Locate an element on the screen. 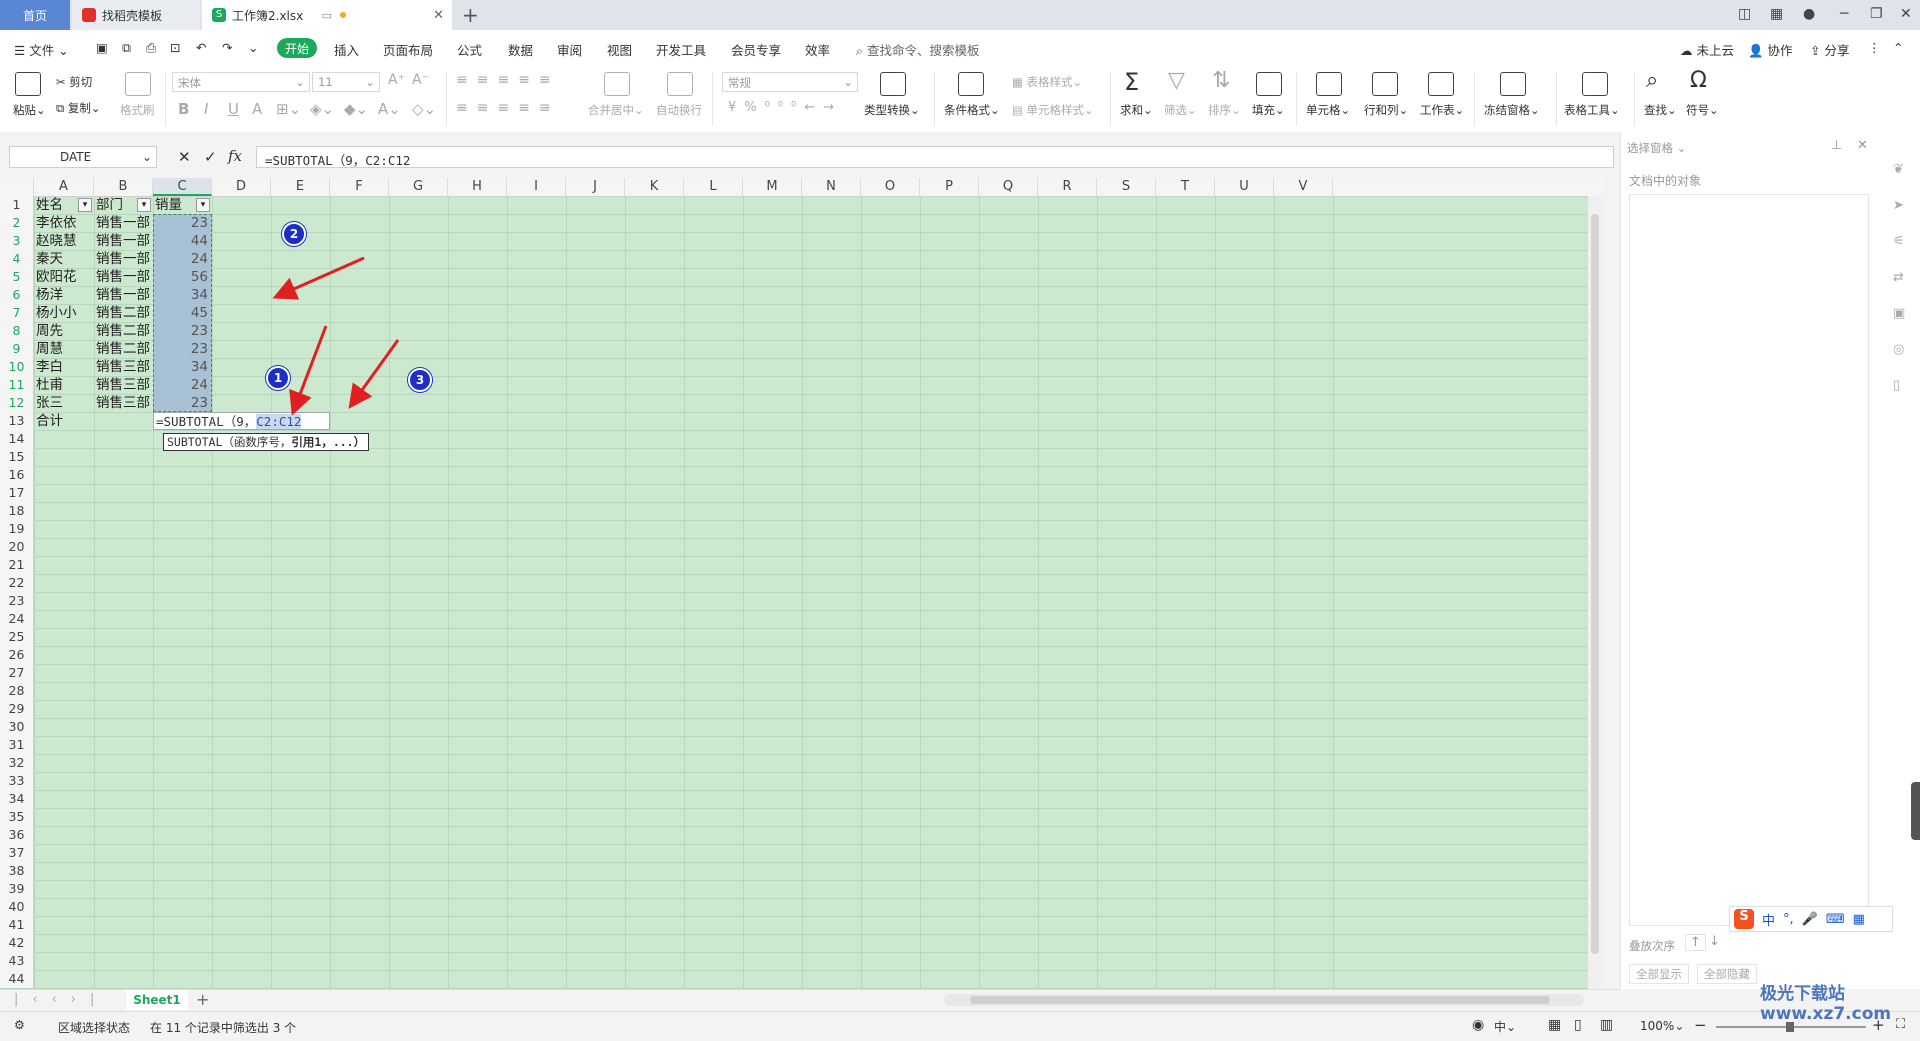 The image size is (1920, 1041). cell-sales: 34 is located at coordinates (182, 367).